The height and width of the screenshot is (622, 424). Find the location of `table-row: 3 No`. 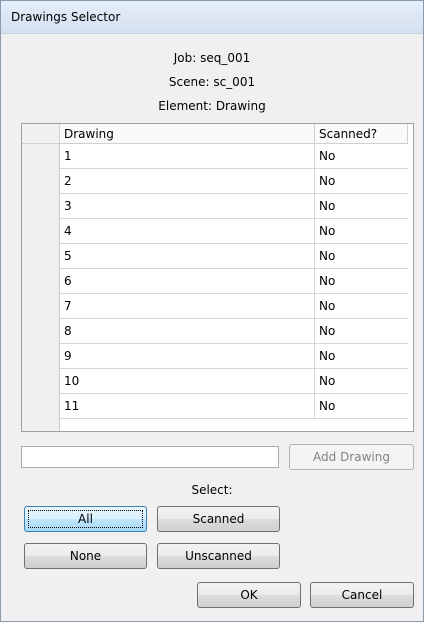

table-row: 3 No is located at coordinates (234, 206).